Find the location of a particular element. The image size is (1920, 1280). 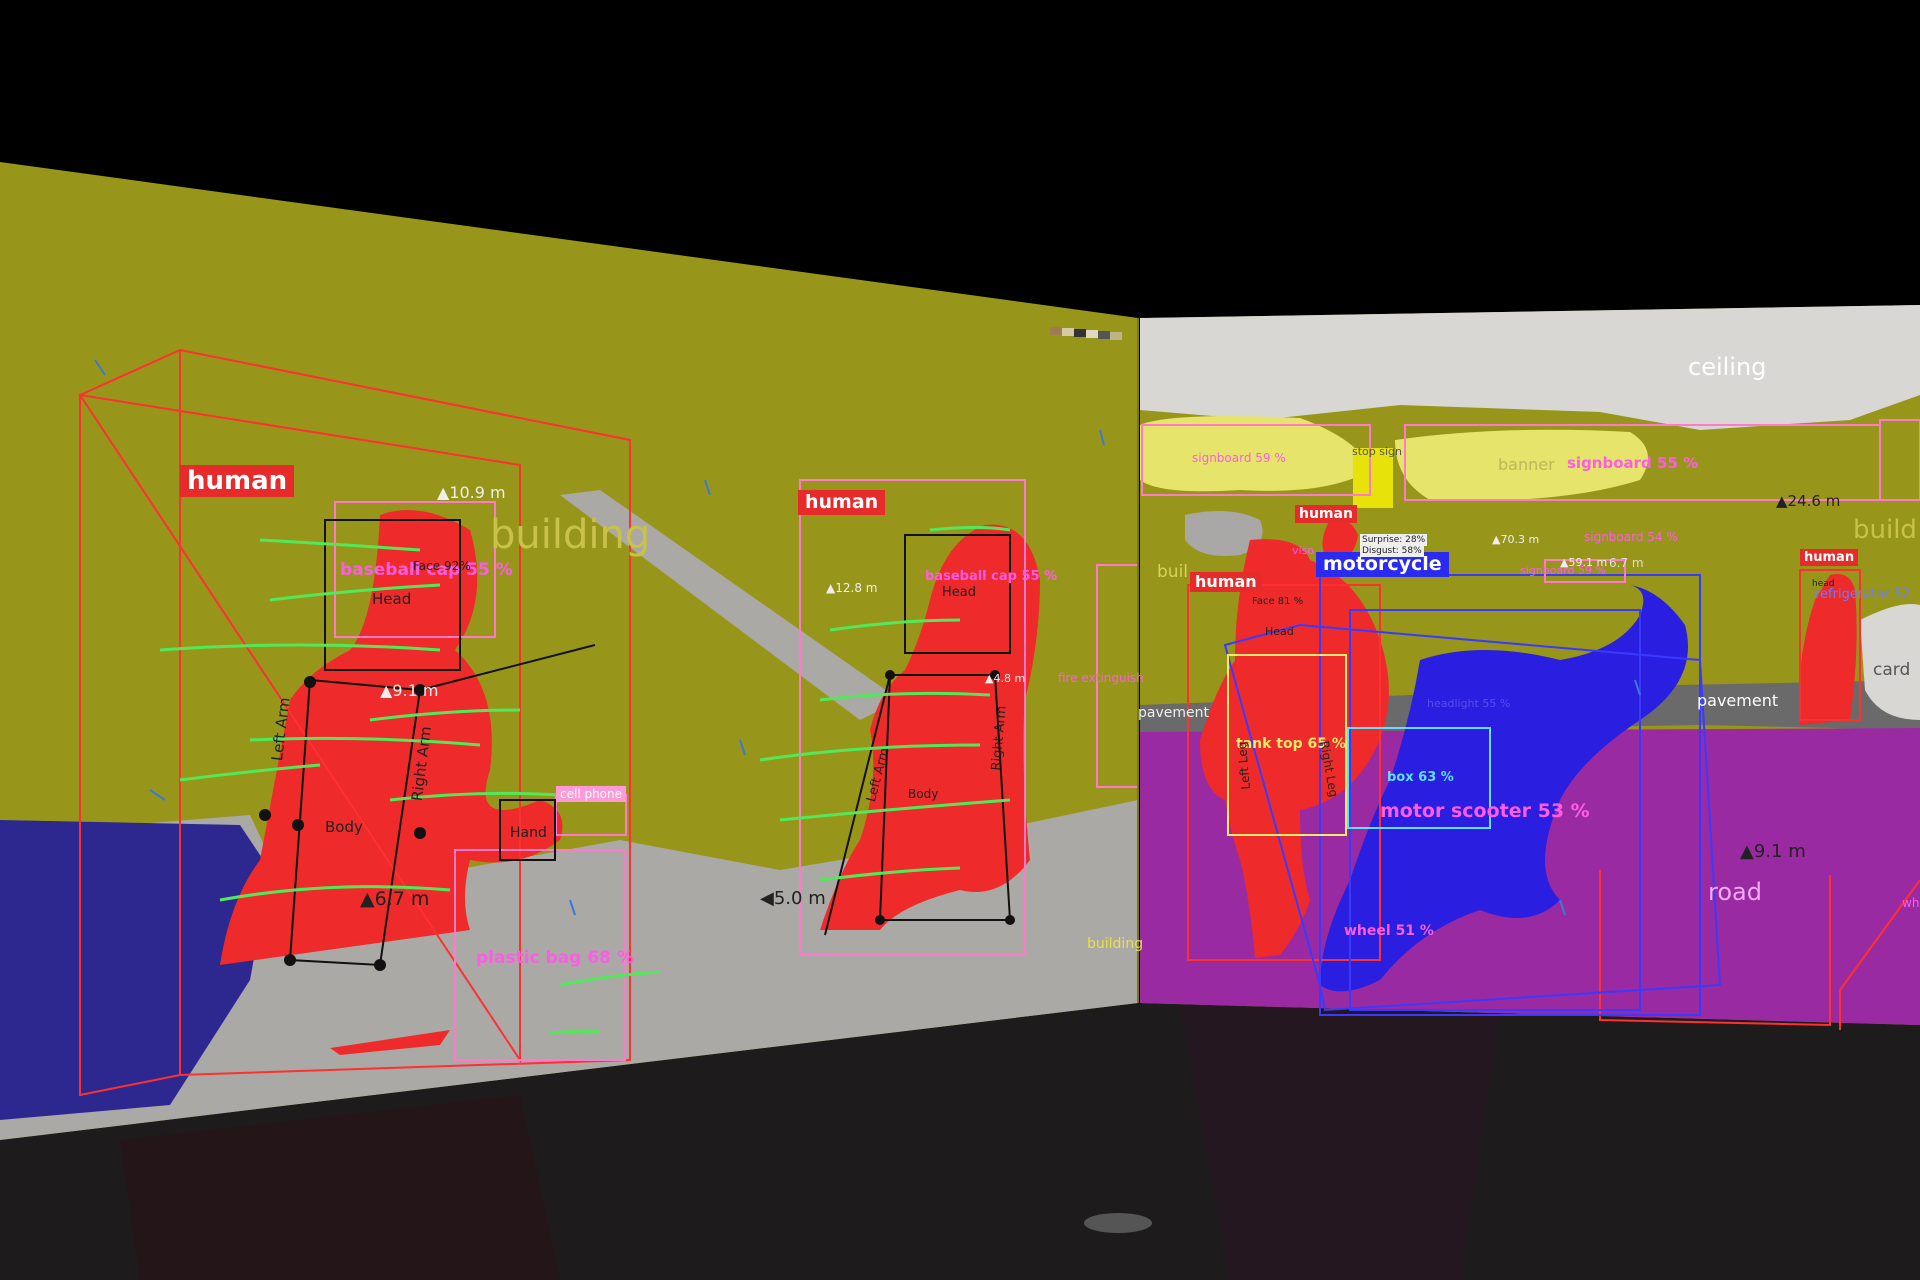

distance-value: 24.6 m is located at coordinates (1814, 501).